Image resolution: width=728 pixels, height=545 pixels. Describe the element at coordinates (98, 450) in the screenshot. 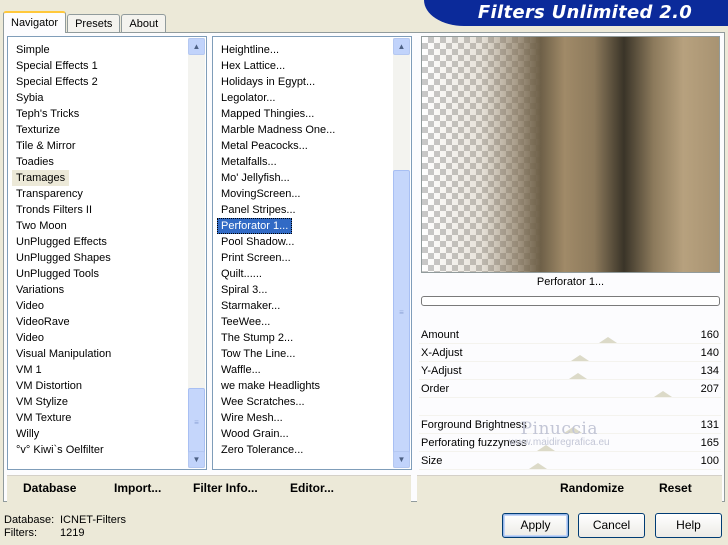

I see `category-list-item: °v° Kiwi`s Oelfilter` at that location.